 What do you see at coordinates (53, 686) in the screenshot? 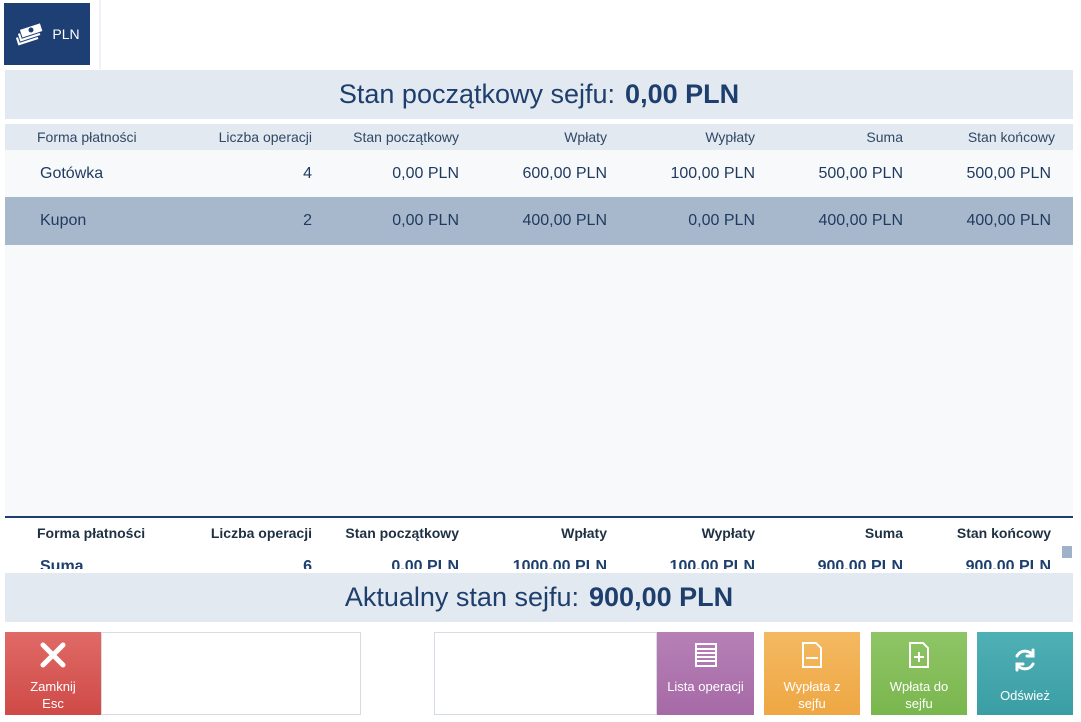
I see `close-button-label: Zamknij` at bounding box center [53, 686].